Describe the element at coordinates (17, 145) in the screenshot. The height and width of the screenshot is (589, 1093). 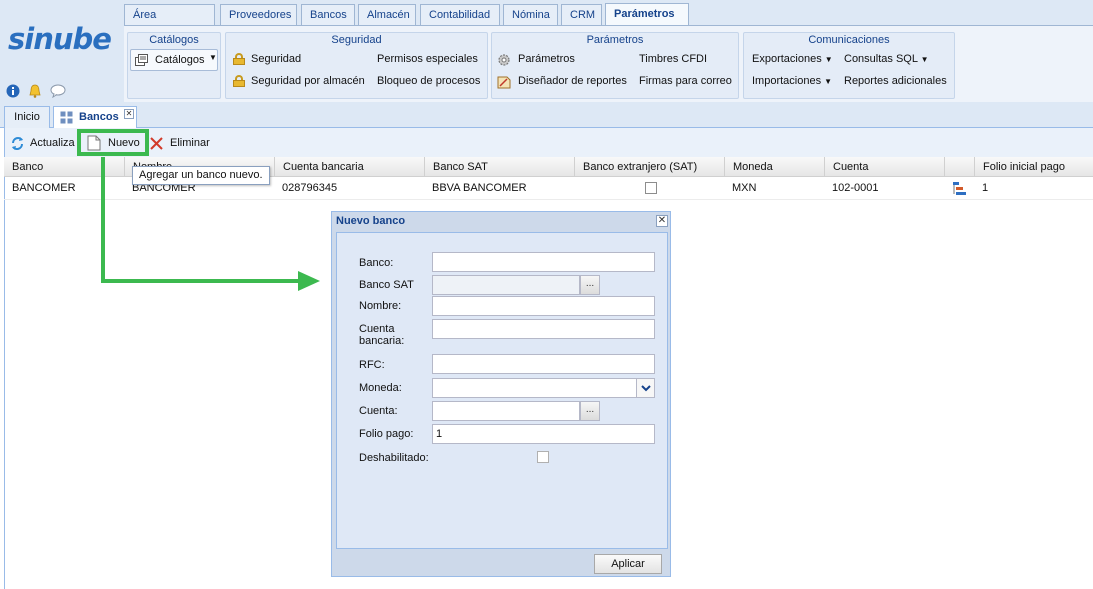
I see `refresh-icon` at that location.